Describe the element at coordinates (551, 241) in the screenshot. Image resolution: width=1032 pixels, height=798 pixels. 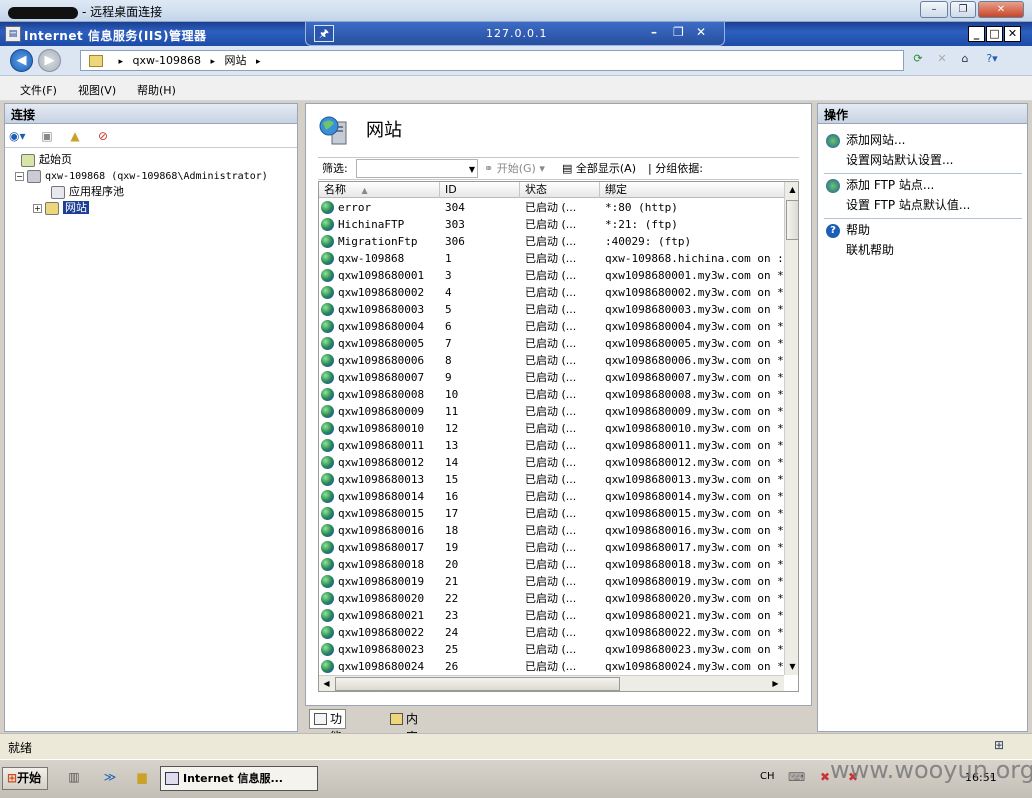
I see `table-row: MigrationFtp 306 已启动 (...:40029: (ftp)` at that location.